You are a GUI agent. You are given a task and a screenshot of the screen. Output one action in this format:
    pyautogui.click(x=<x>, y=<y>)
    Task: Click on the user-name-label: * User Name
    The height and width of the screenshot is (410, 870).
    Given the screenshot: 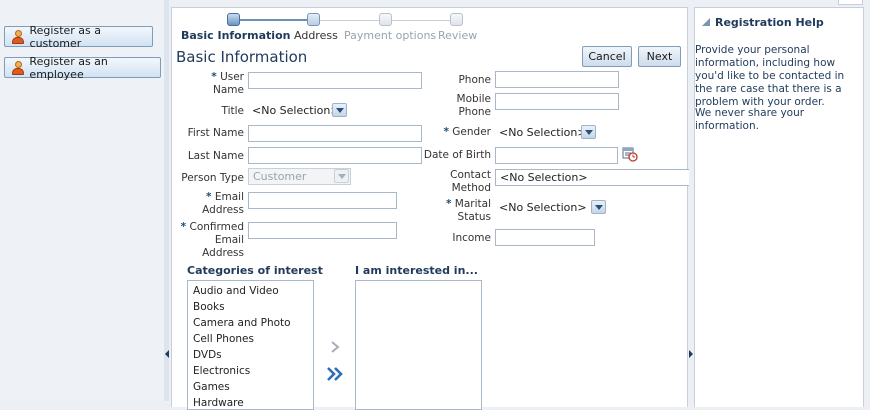 What is the action you would take?
    pyautogui.click(x=227, y=83)
    